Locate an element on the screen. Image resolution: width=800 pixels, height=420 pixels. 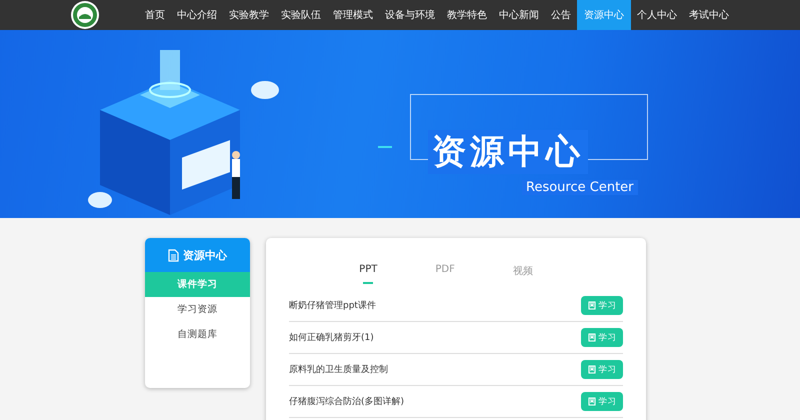
resource-title: 仔猪腹泻综合防治(多图详解) is located at coordinates (346, 402).